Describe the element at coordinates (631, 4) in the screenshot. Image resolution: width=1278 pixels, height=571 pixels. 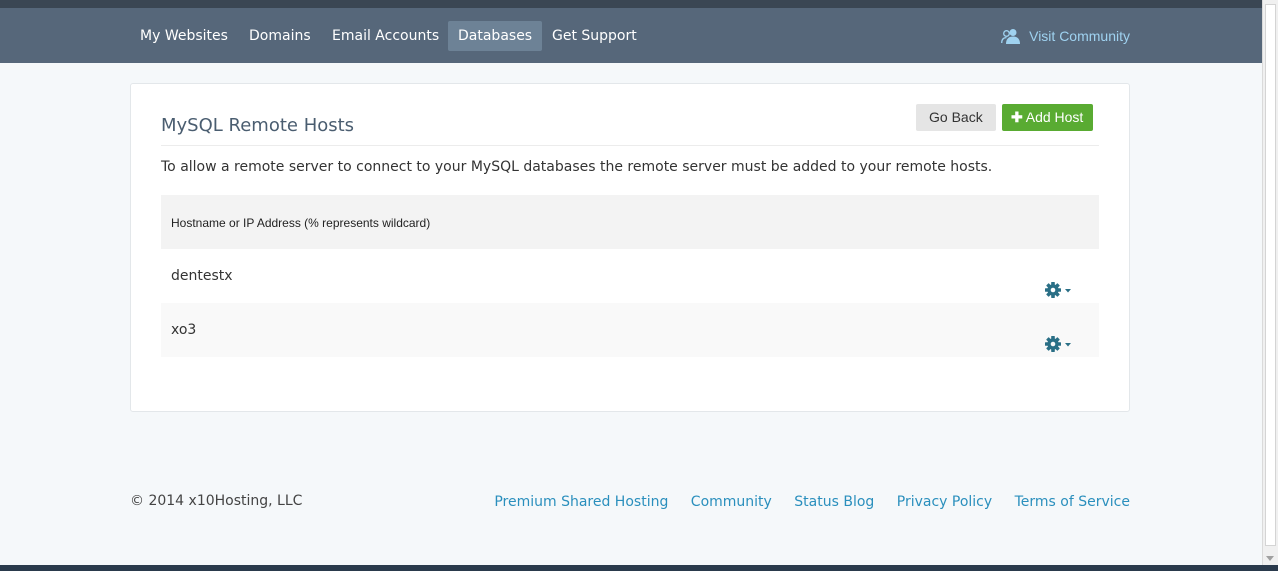
I see `top-strip` at that location.